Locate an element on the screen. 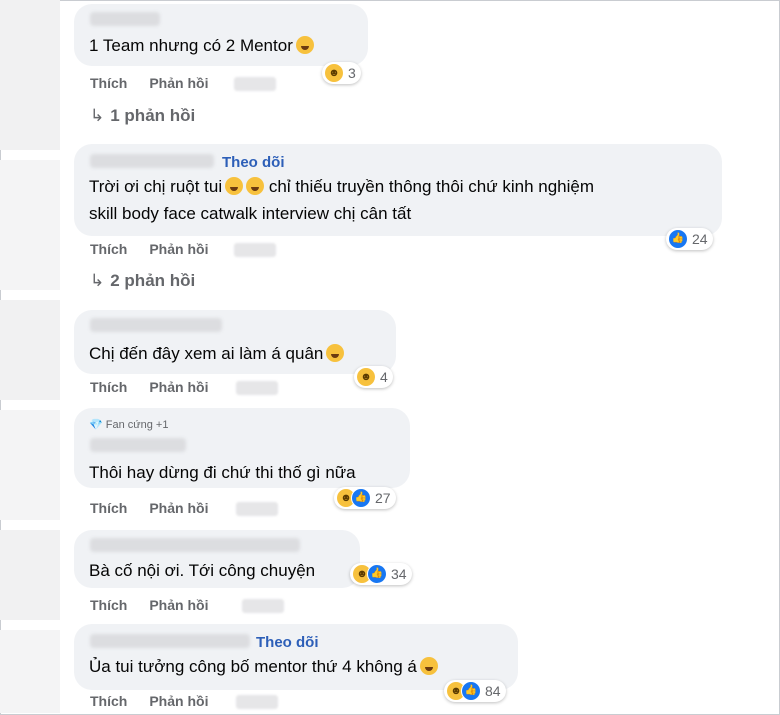 The height and width of the screenshot is (715, 780). view-replies-link: ↳ 2 phản hồi is located at coordinates (142, 281).